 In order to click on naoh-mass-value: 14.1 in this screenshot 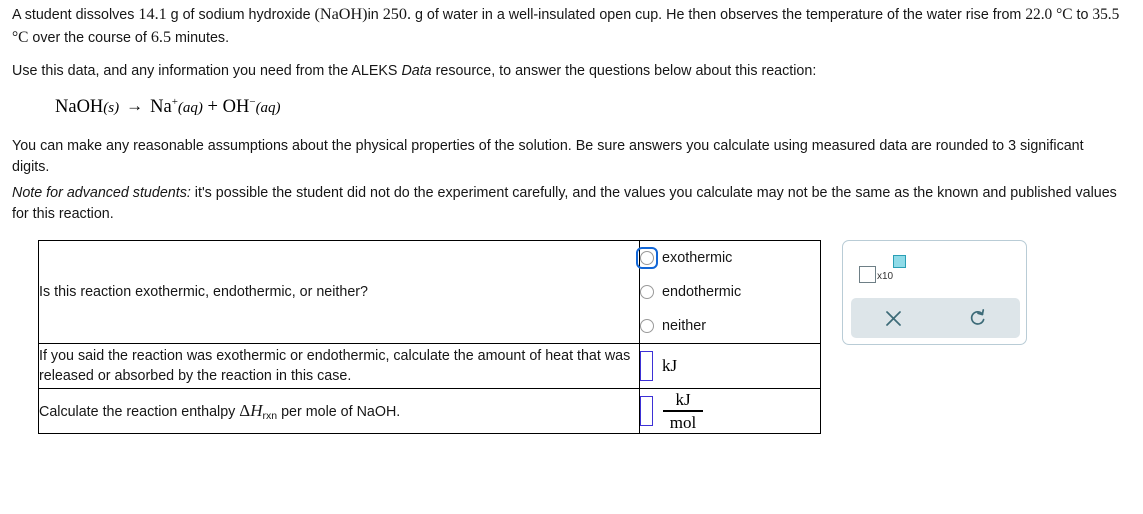, I will do `click(152, 14)`.